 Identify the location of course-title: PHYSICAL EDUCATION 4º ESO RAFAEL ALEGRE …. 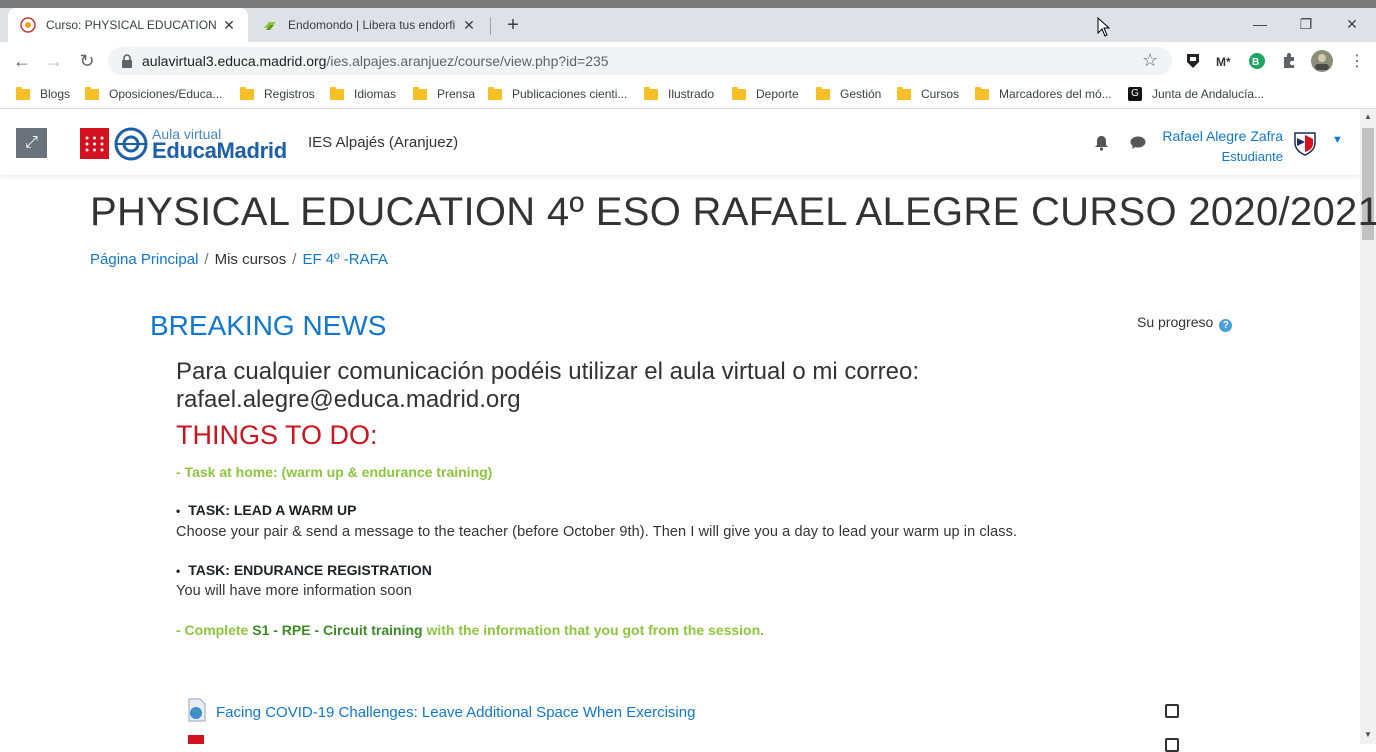
(733, 212).